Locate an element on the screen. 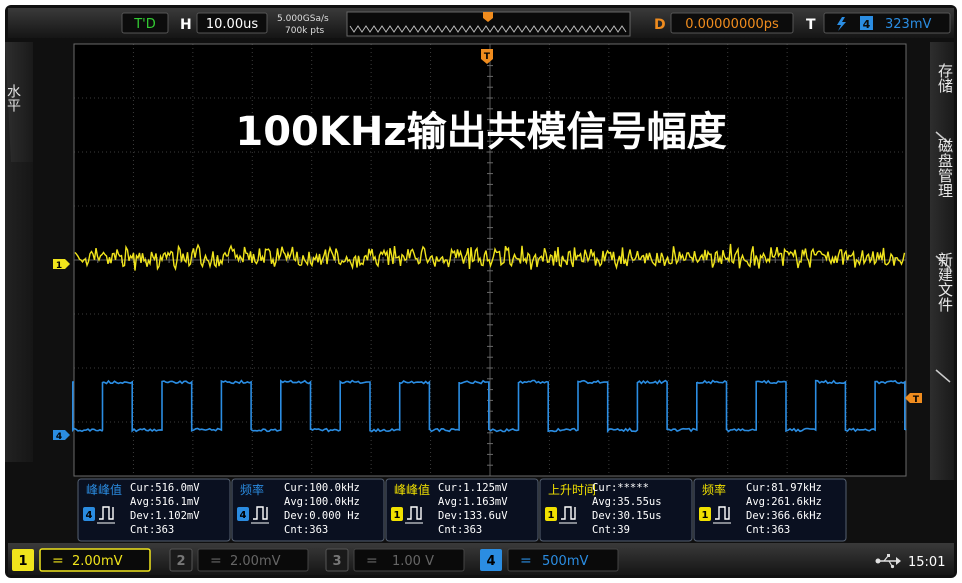  ch2-coupling-icon: = is located at coordinates (216, 561).